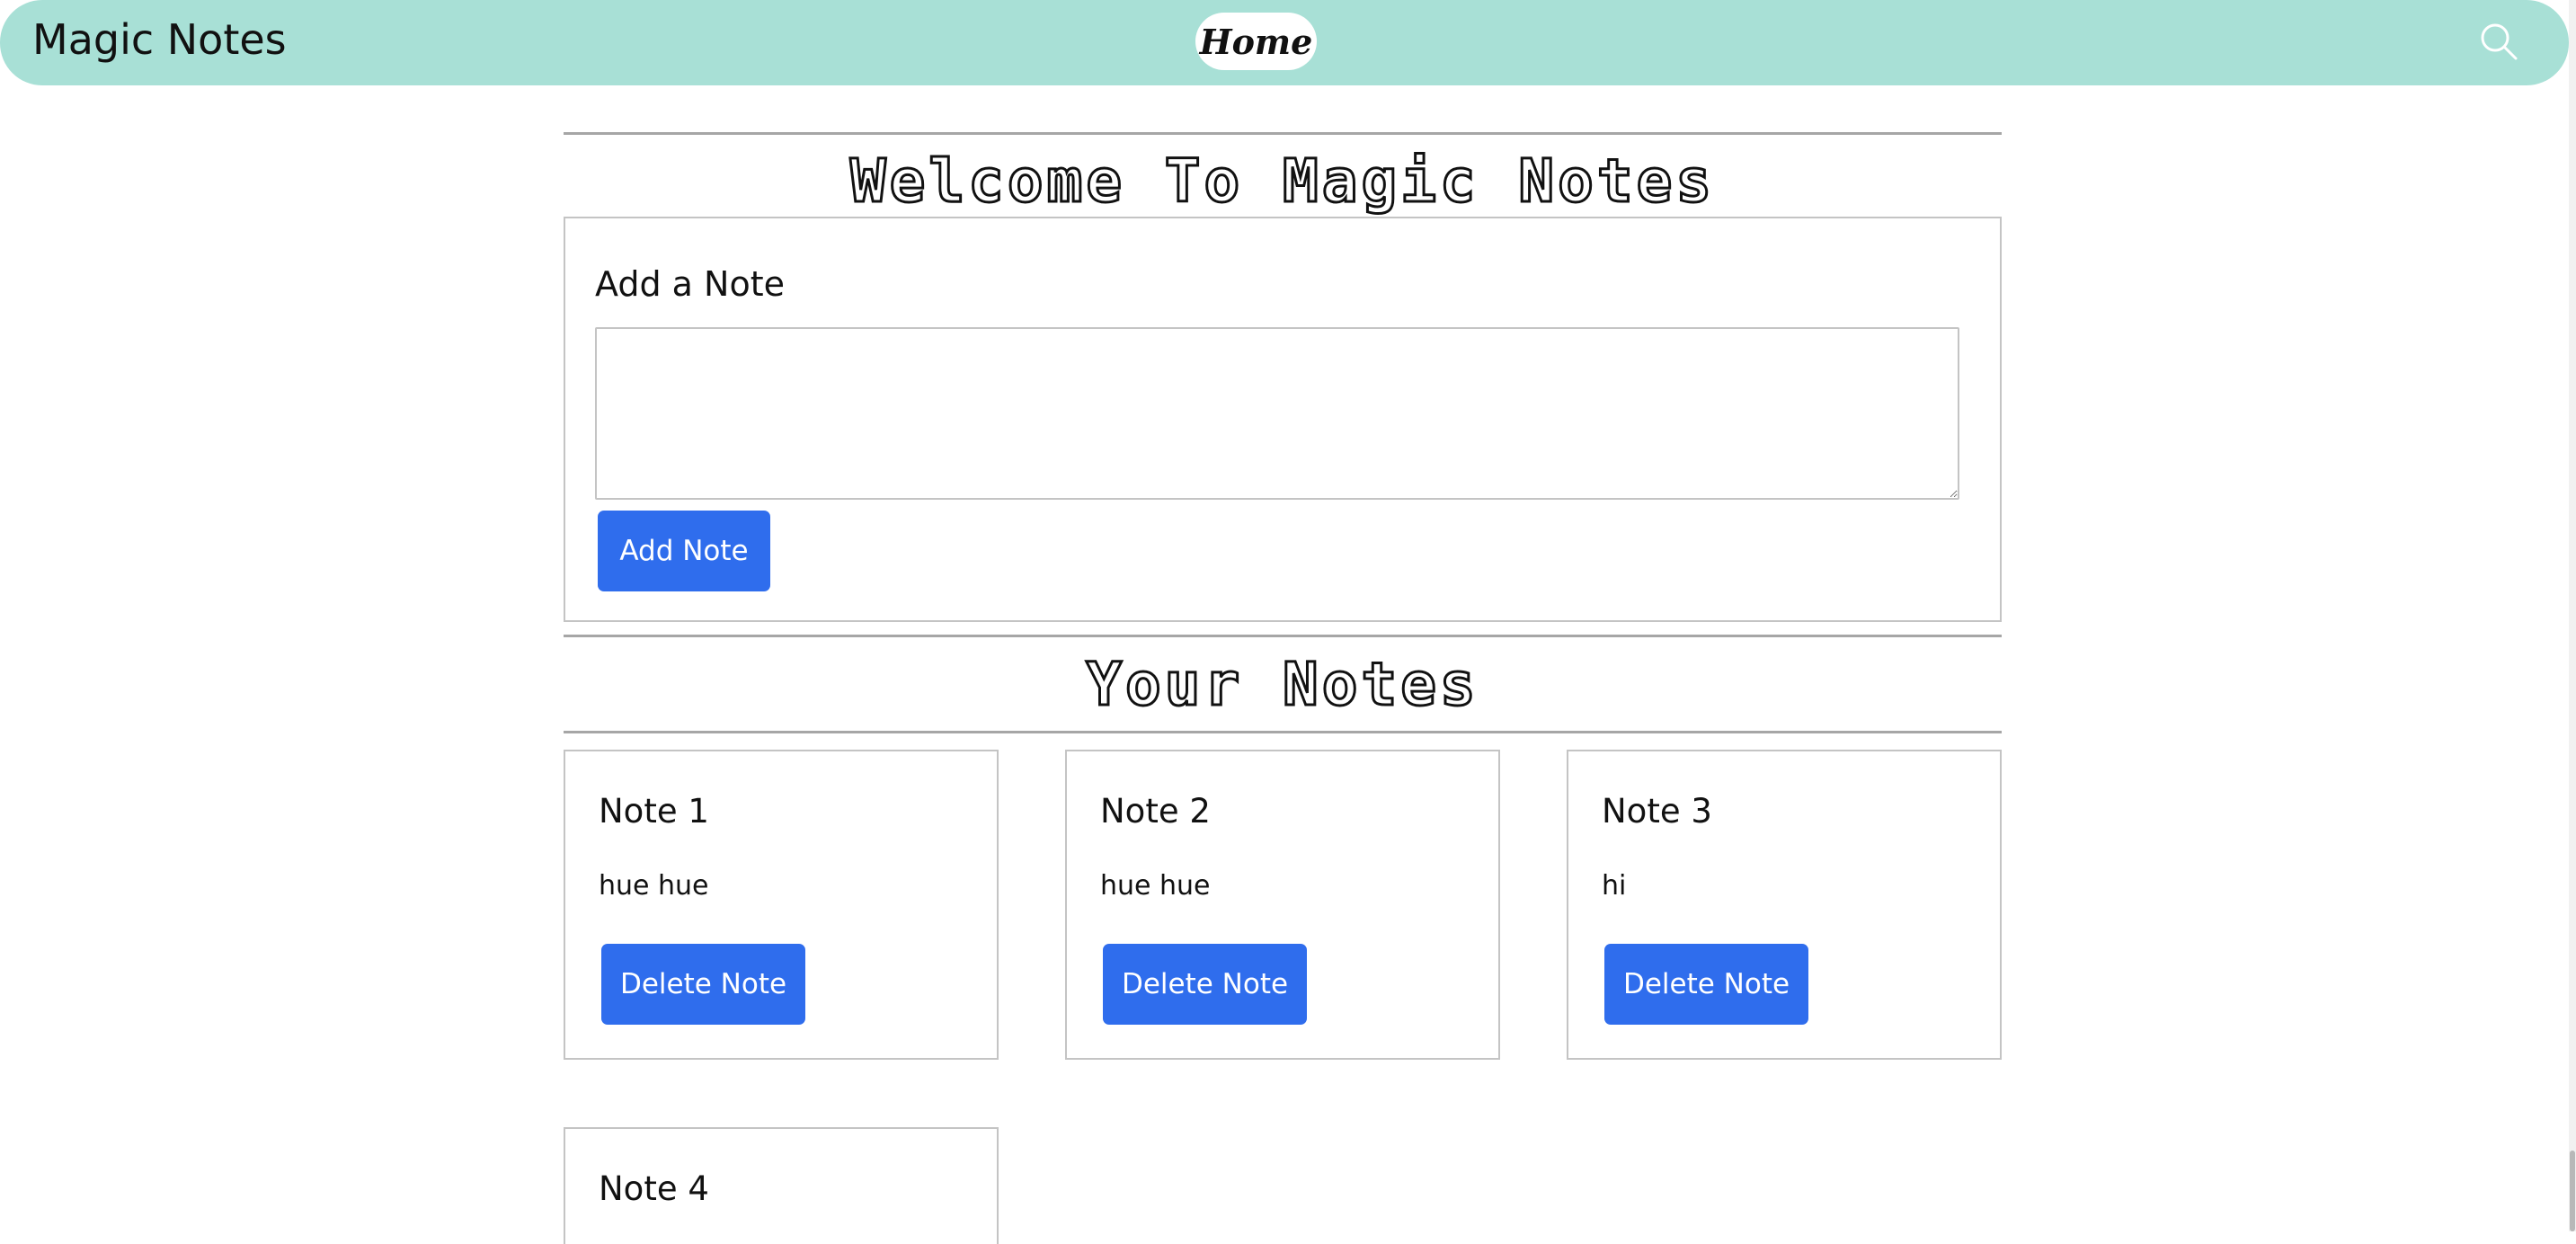 The height and width of the screenshot is (1244, 2576). What do you see at coordinates (1784, 905) in the screenshot?
I see `note-card: Note 3 hi Delete Note` at bounding box center [1784, 905].